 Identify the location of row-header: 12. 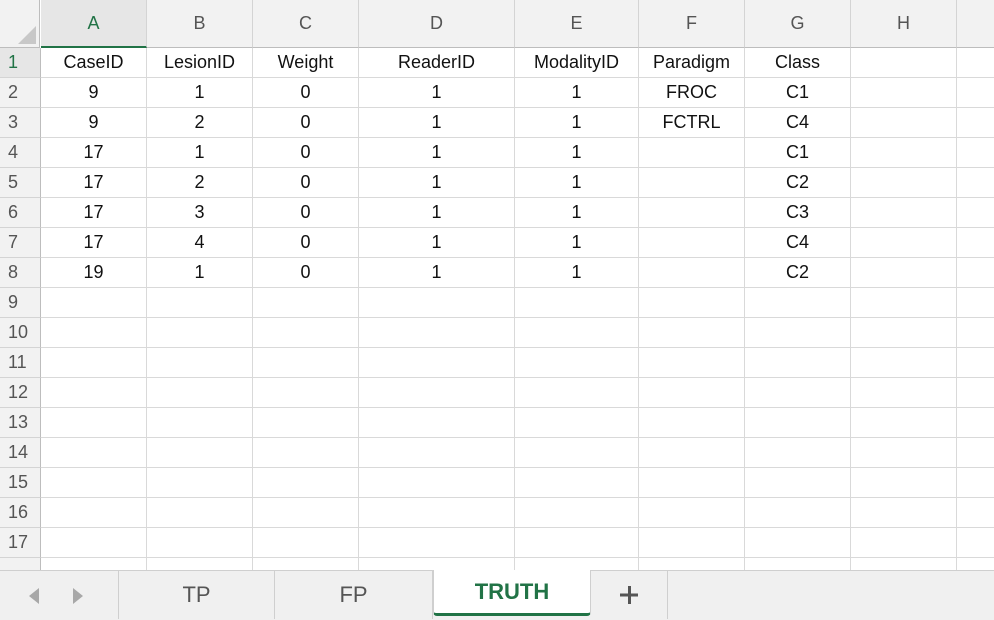
(20, 393).